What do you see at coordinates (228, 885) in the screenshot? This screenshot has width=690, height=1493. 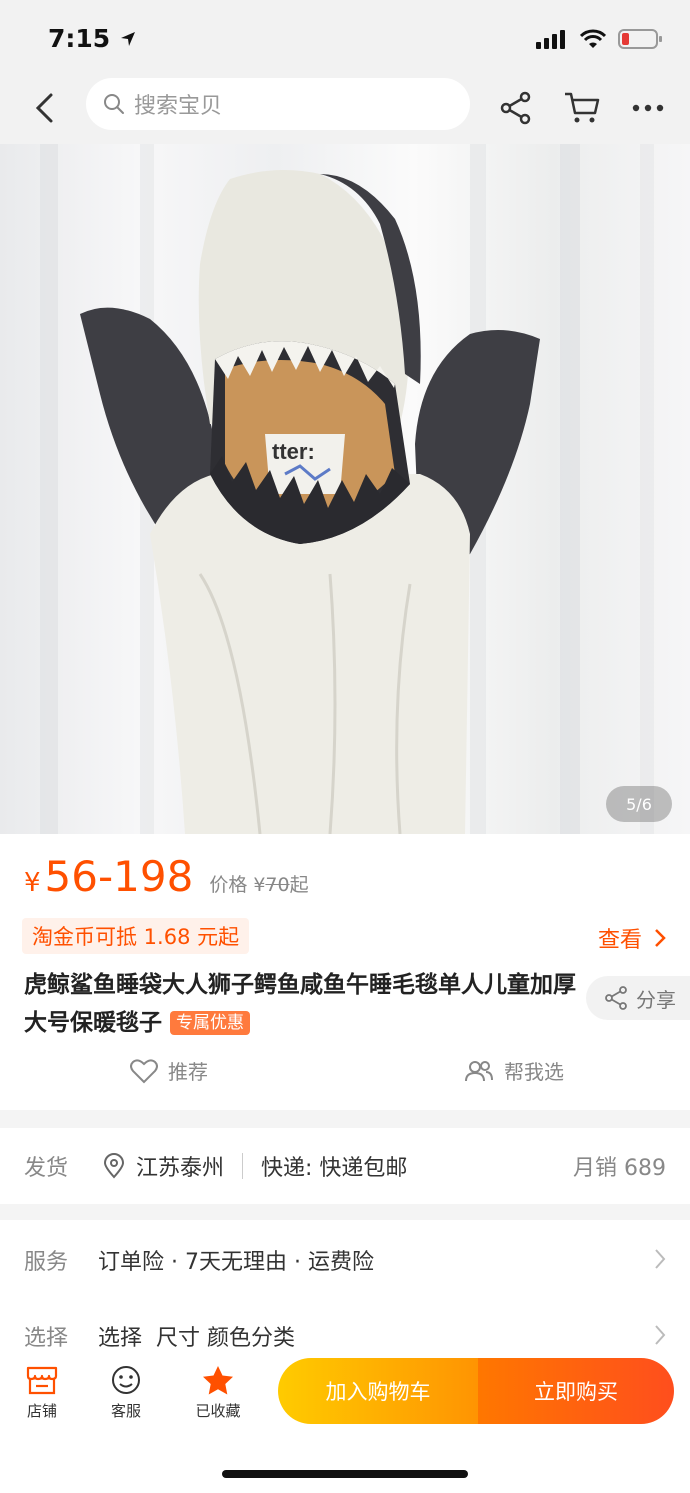 I see `price-label: 价格` at bounding box center [228, 885].